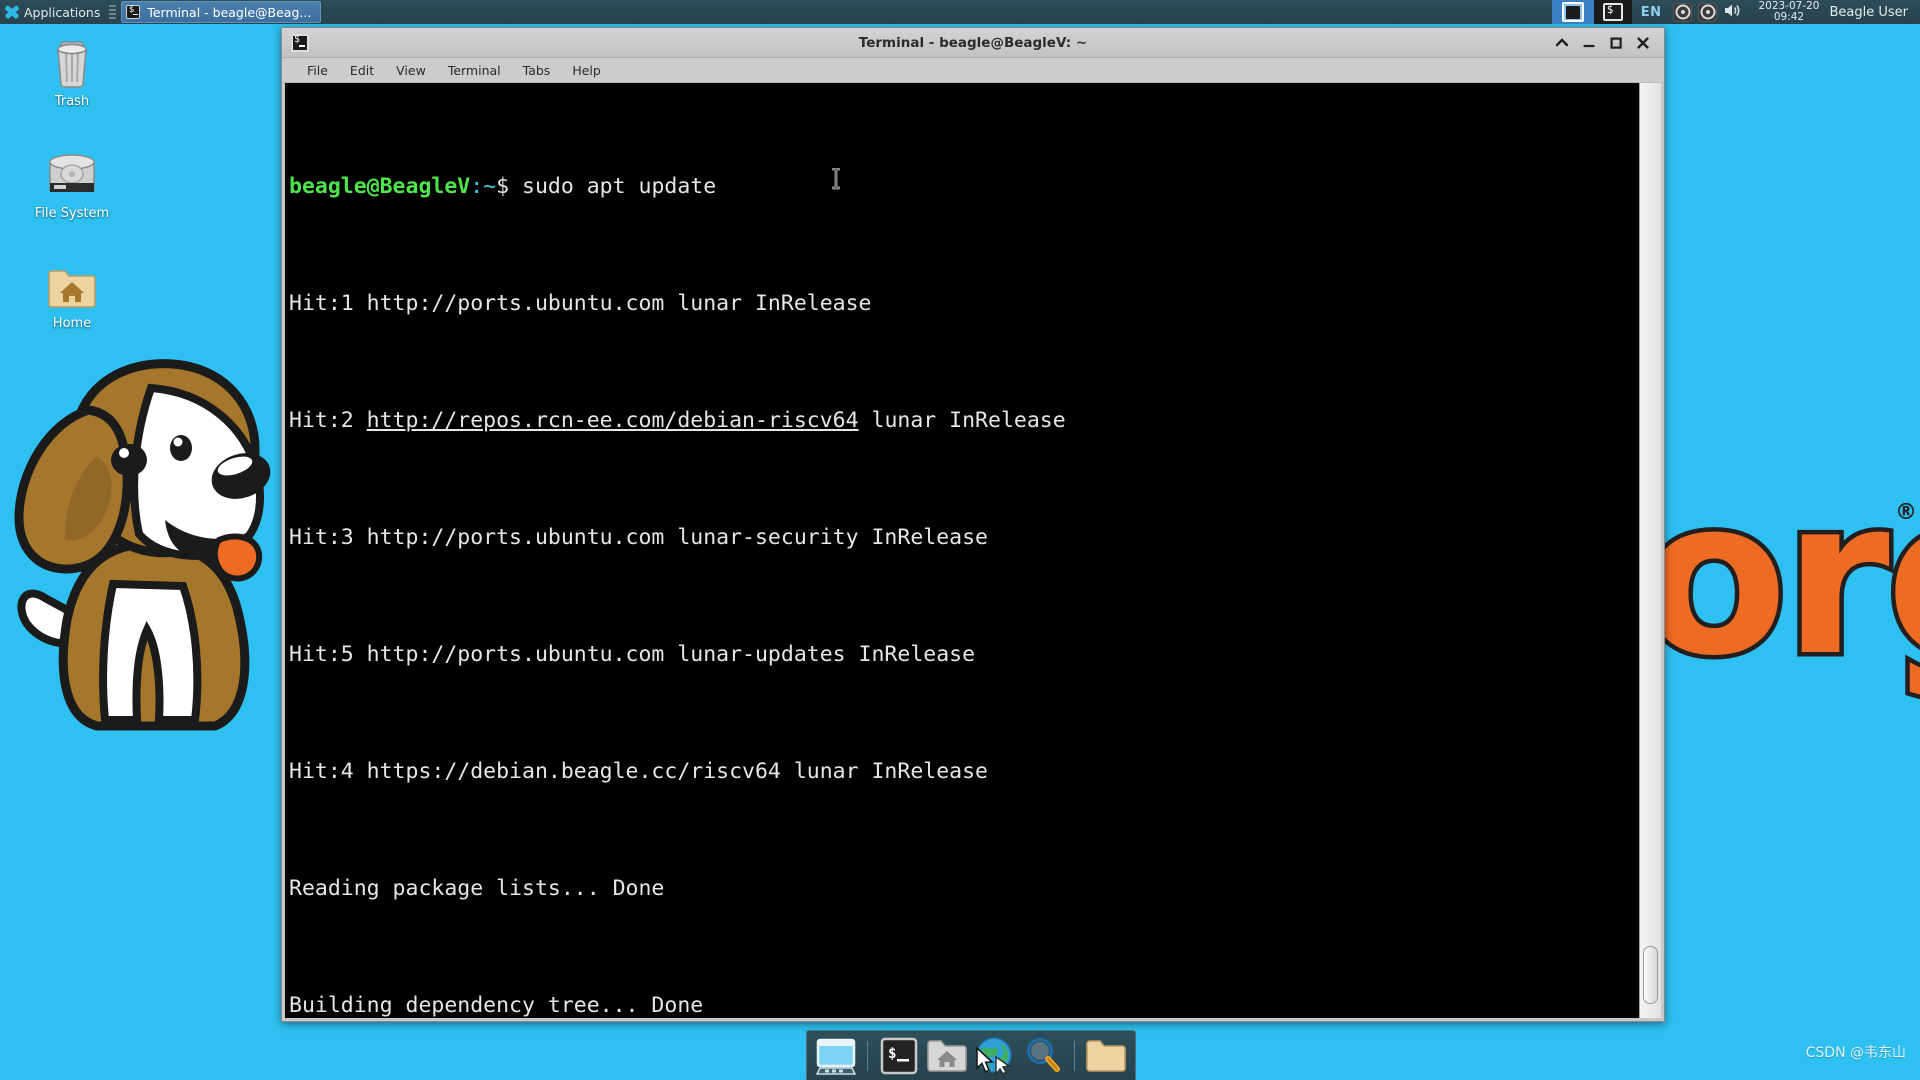  What do you see at coordinates (1650, 550) in the screenshot?
I see `terminal-scrollbar` at bounding box center [1650, 550].